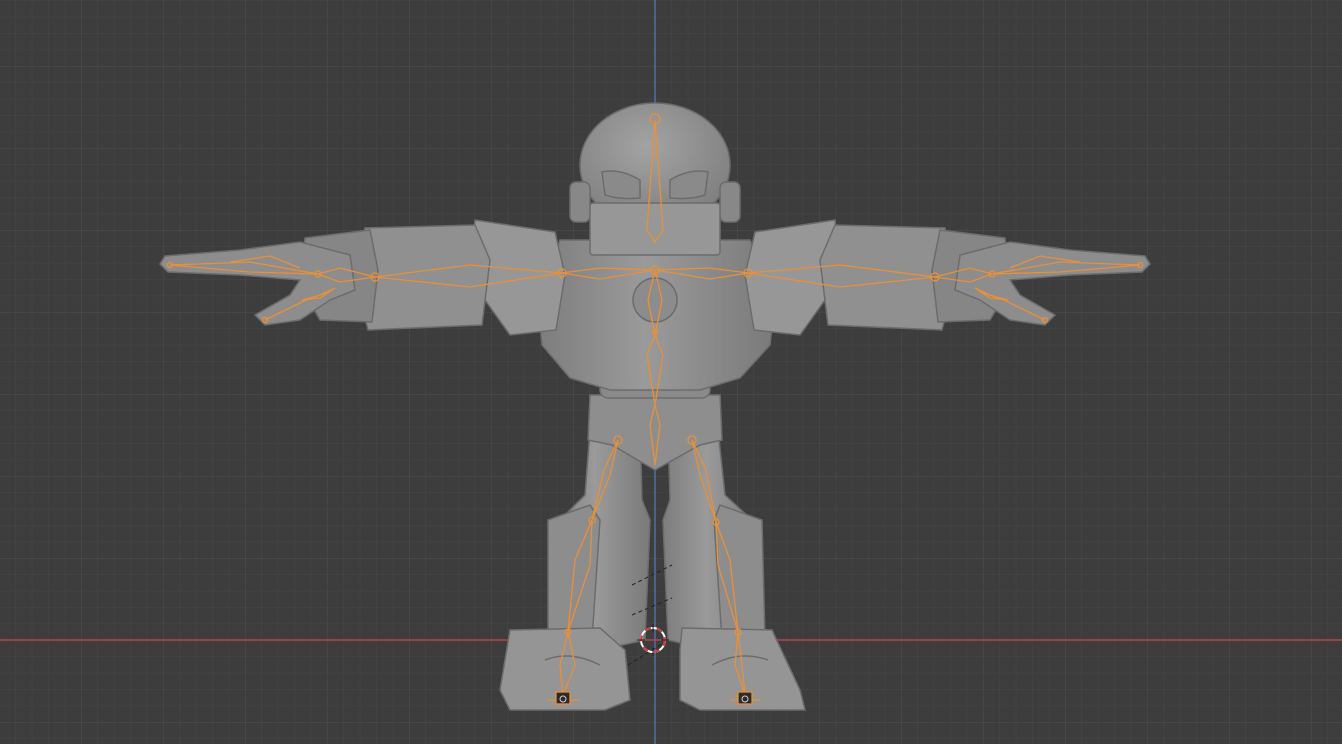 Image resolution: width=1342 pixels, height=744 pixels. I want to click on right-ear-mesh, so click(730, 202).